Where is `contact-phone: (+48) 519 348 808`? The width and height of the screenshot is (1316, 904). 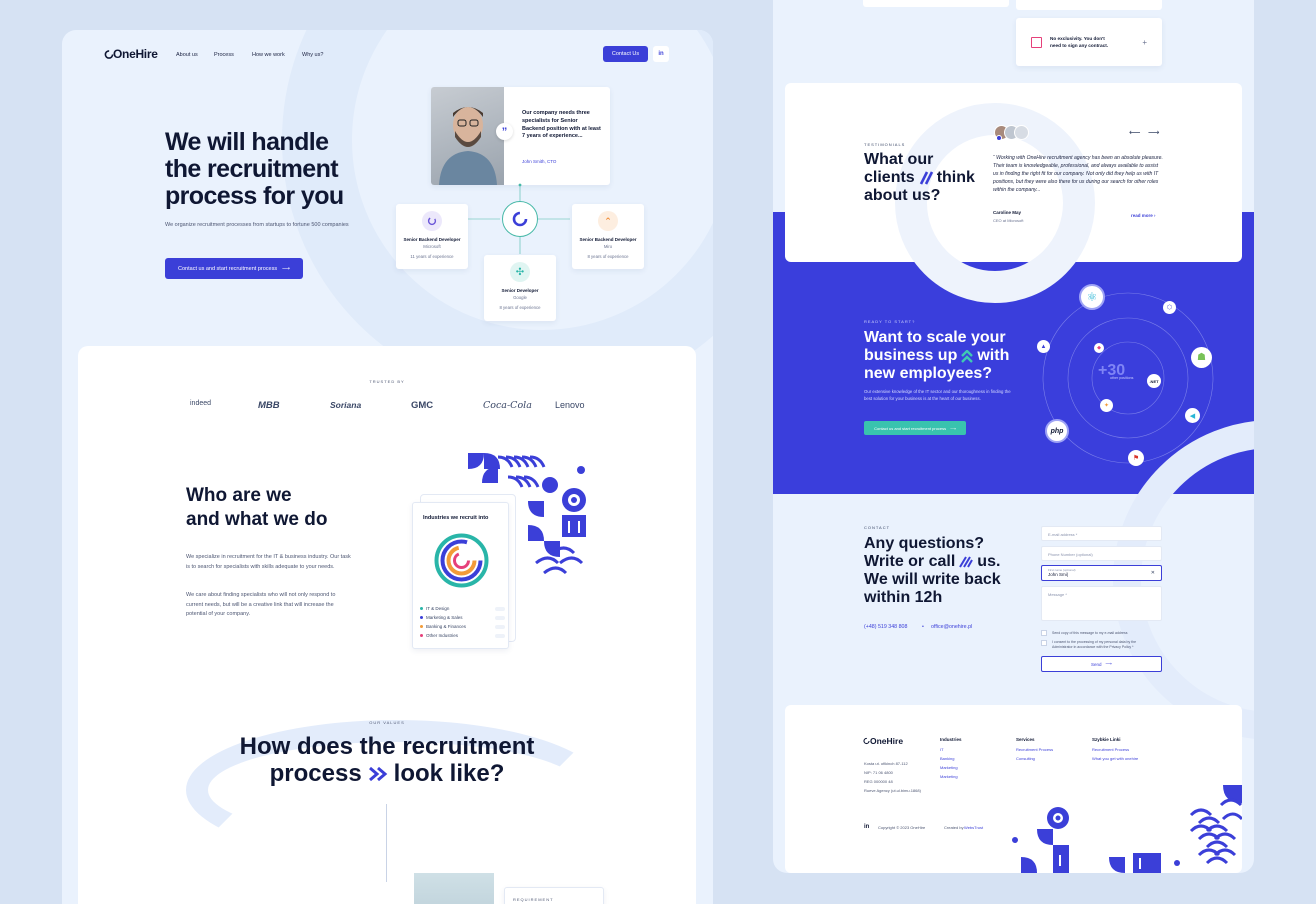
contact-phone: (+48) 519 348 808 is located at coordinates (885, 627).